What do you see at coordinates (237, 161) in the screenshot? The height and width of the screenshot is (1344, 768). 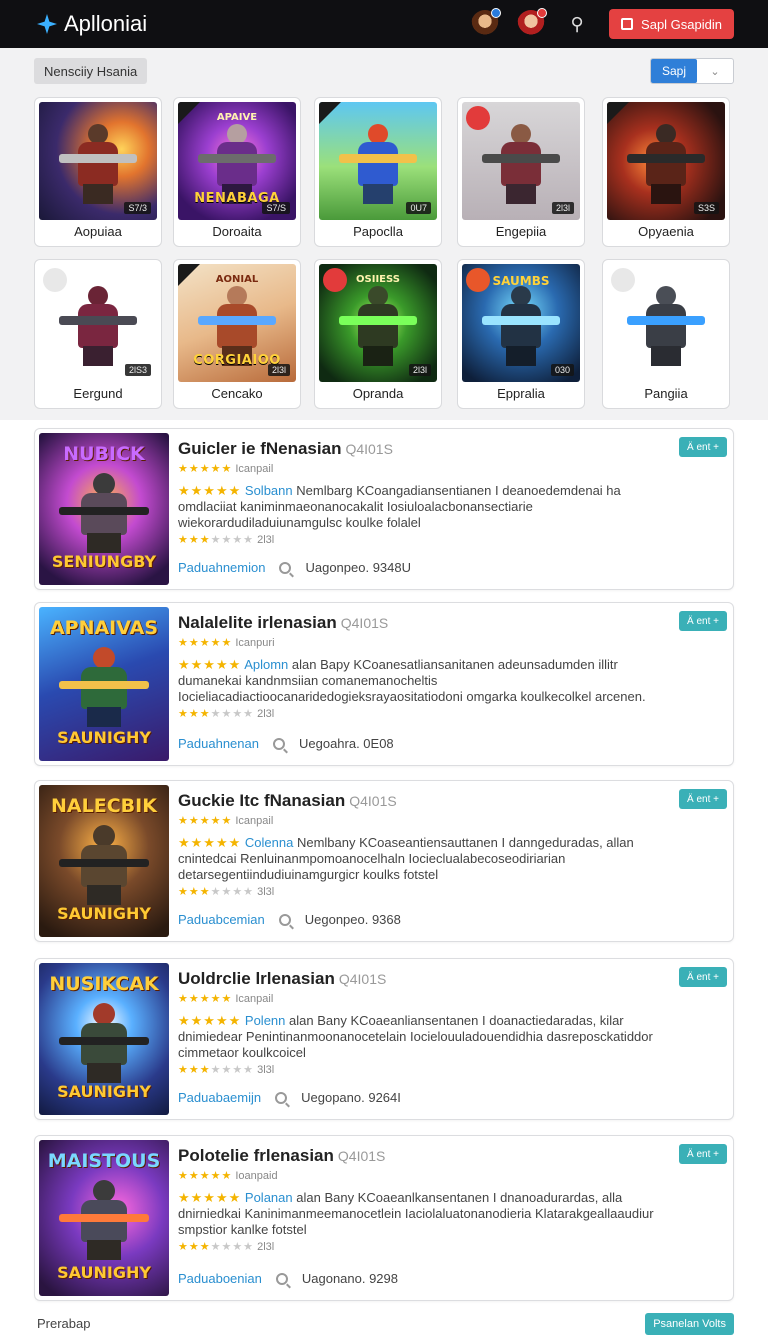 I see `game-art: APAIVE NENABAGA S7/S` at bounding box center [237, 161].